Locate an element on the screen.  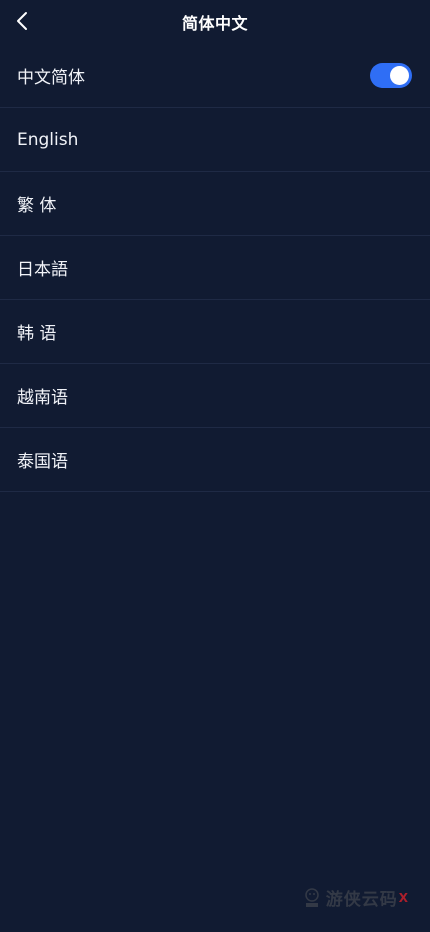
language-option-japanese: 日本語 is located at coordinates (215, 268).